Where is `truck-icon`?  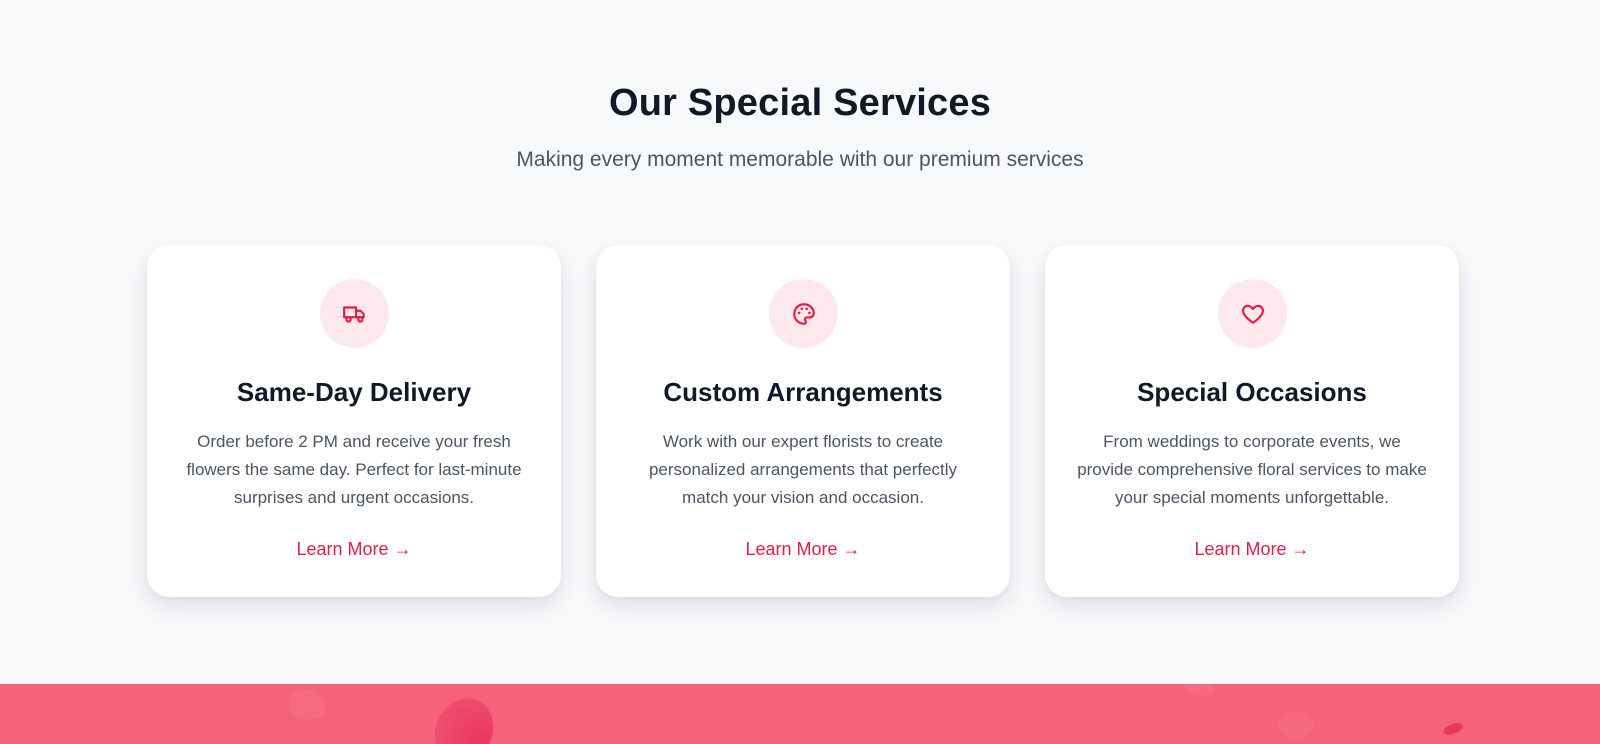 truck-icon is located at coordinates (353, 314).